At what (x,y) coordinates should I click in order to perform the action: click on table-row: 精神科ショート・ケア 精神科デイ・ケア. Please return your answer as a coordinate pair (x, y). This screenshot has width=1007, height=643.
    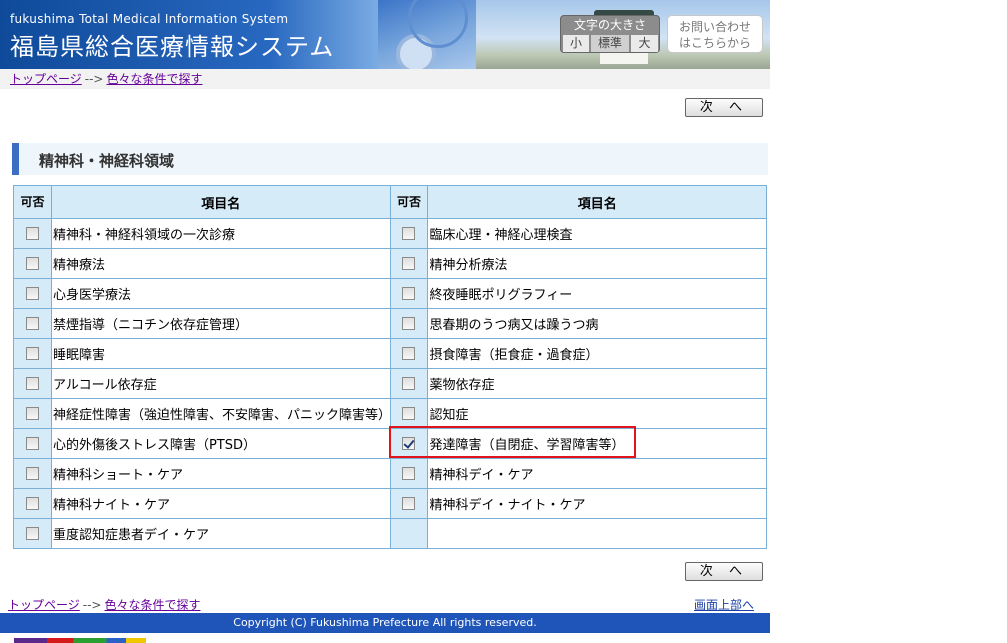
    Looking at the image, I should click on (390, 473).